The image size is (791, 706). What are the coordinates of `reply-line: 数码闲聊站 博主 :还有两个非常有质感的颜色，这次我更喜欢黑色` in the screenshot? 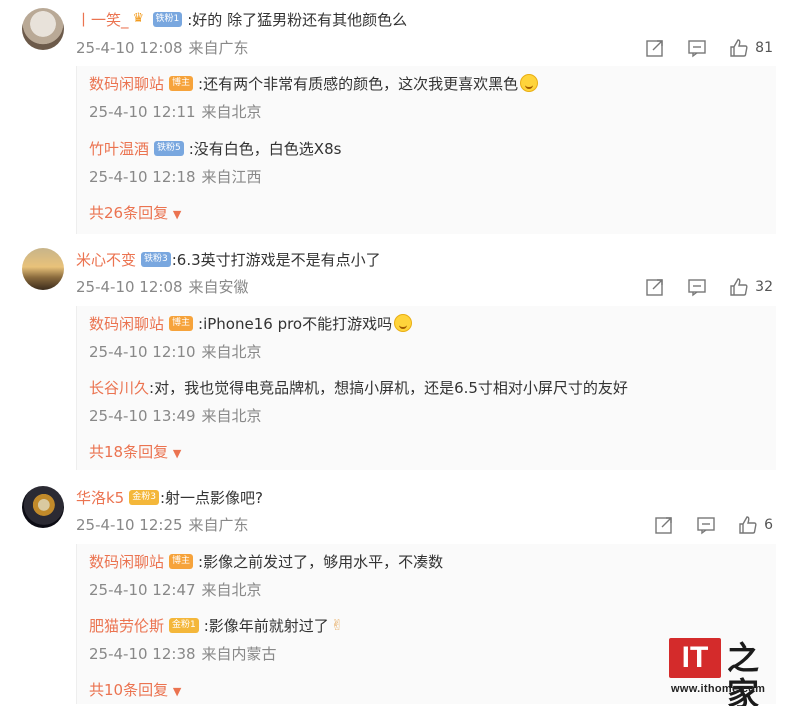 It's located at (314, 83).